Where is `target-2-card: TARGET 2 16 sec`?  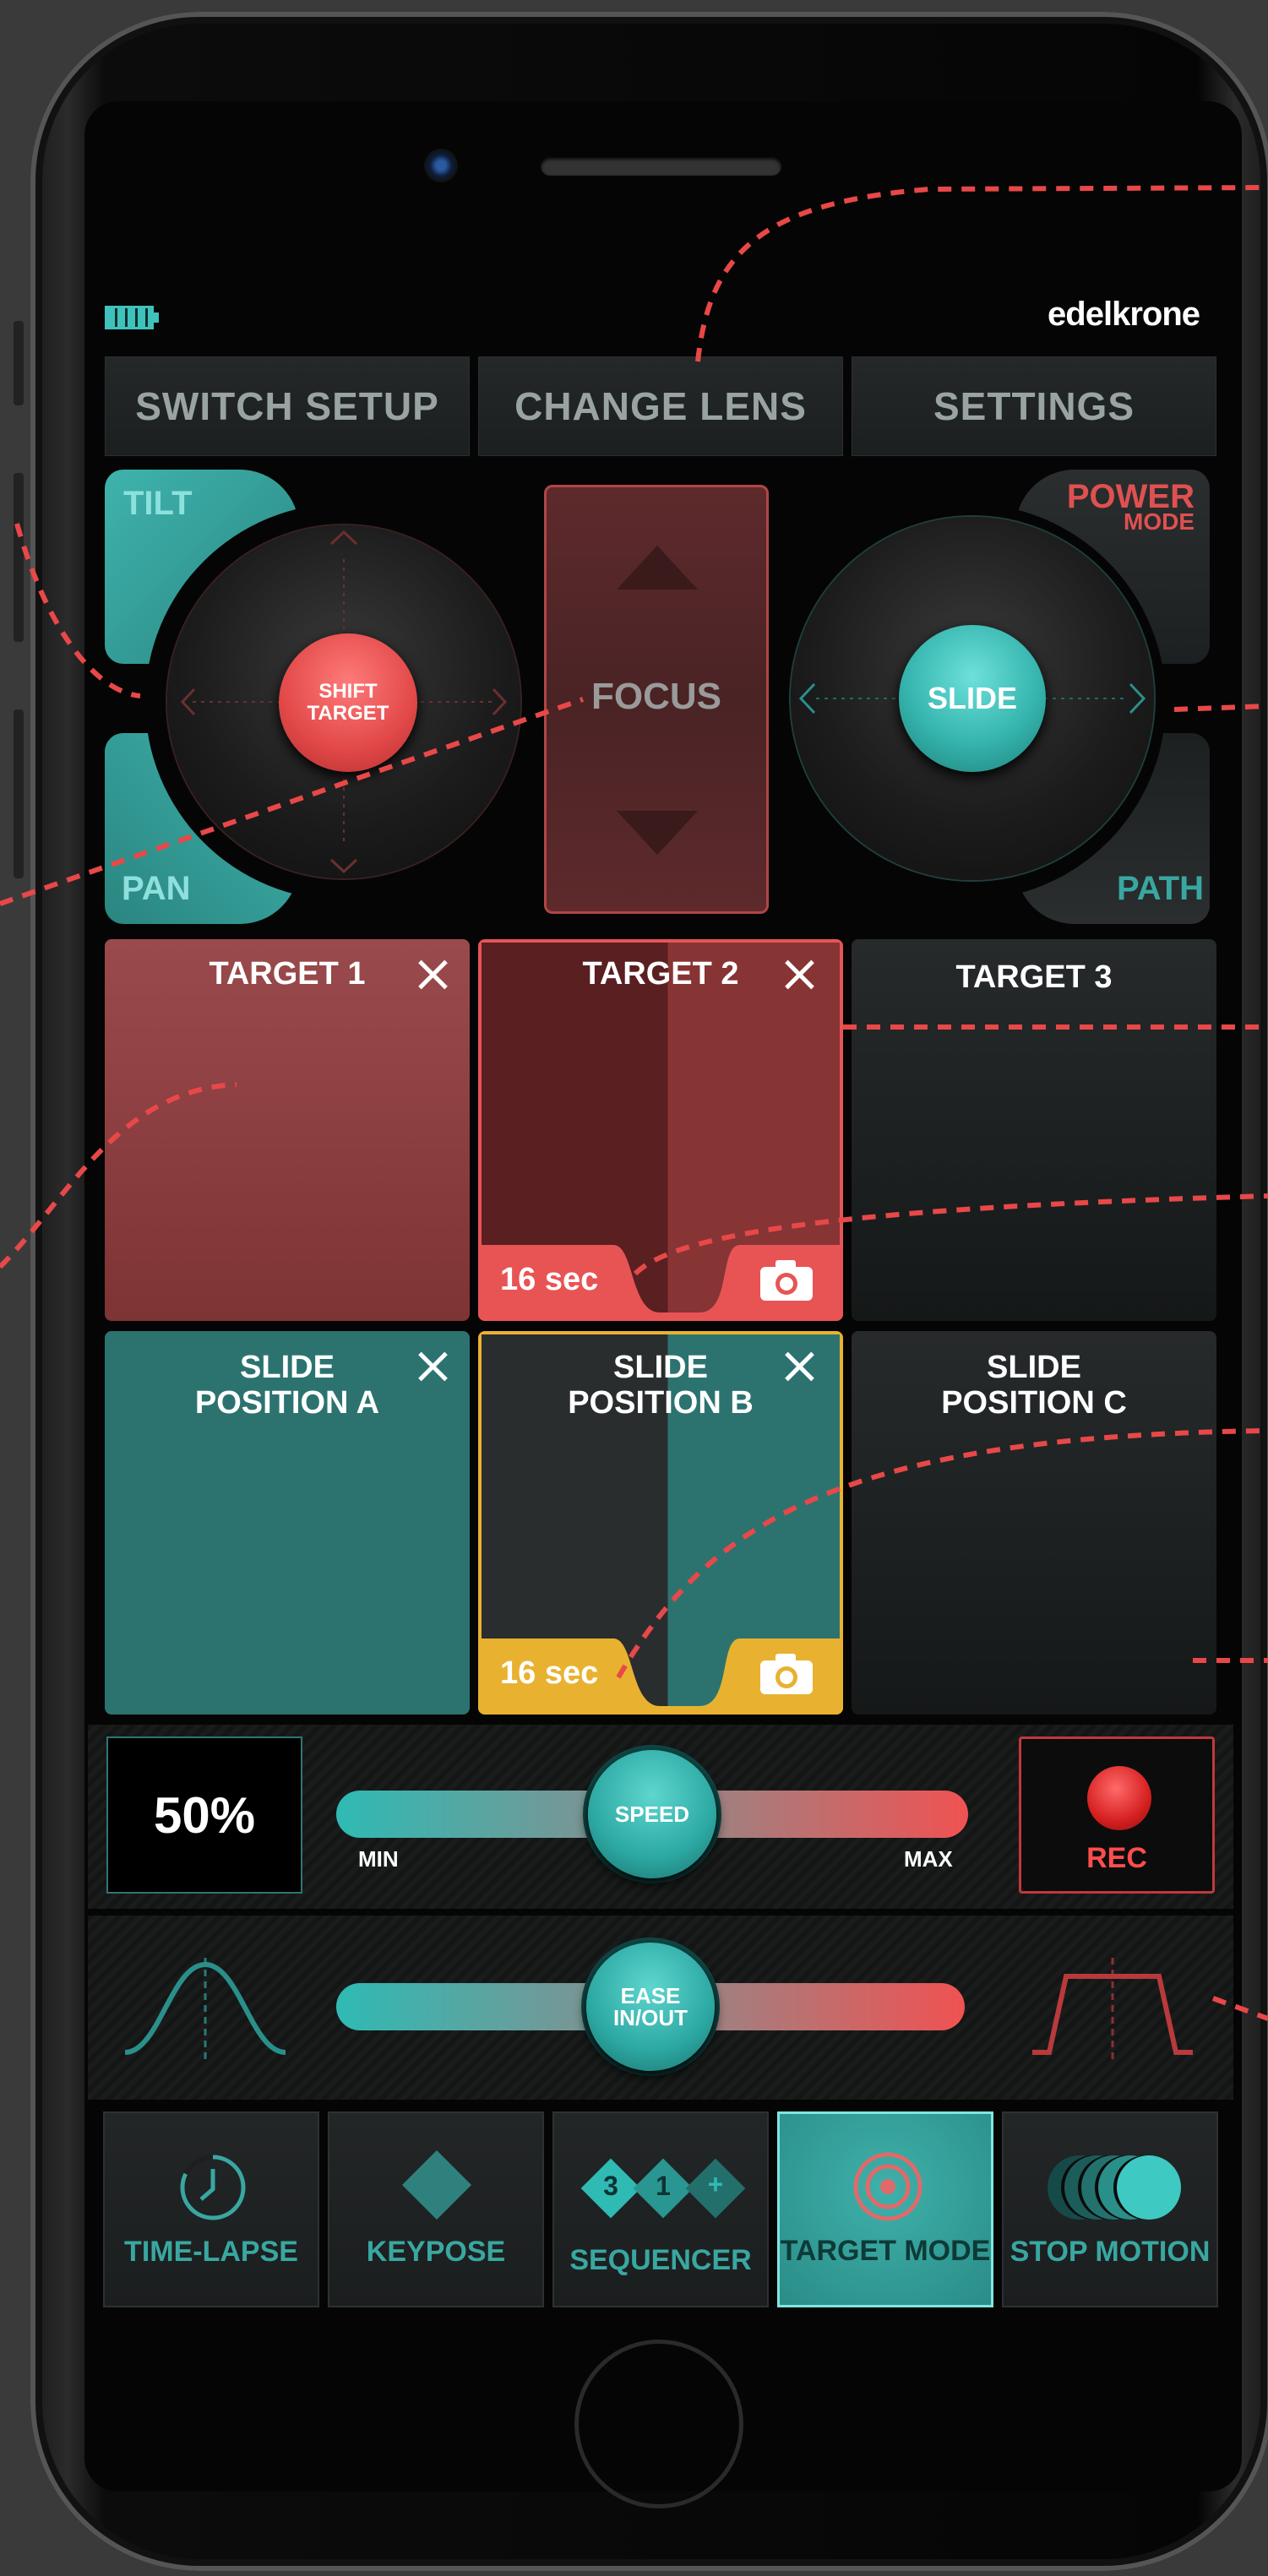
target-2-card: TARGET 2 16 sec is located at coordinates (660, 1130).